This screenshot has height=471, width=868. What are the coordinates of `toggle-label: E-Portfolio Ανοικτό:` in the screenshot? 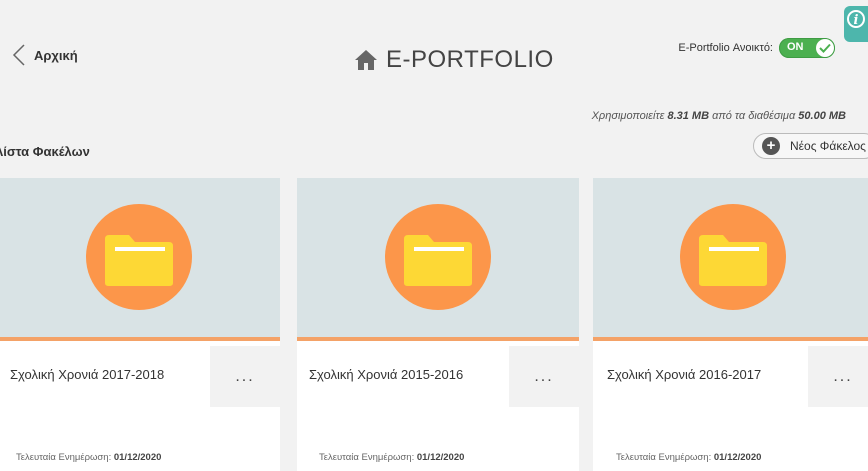 It's located at (725, 48).